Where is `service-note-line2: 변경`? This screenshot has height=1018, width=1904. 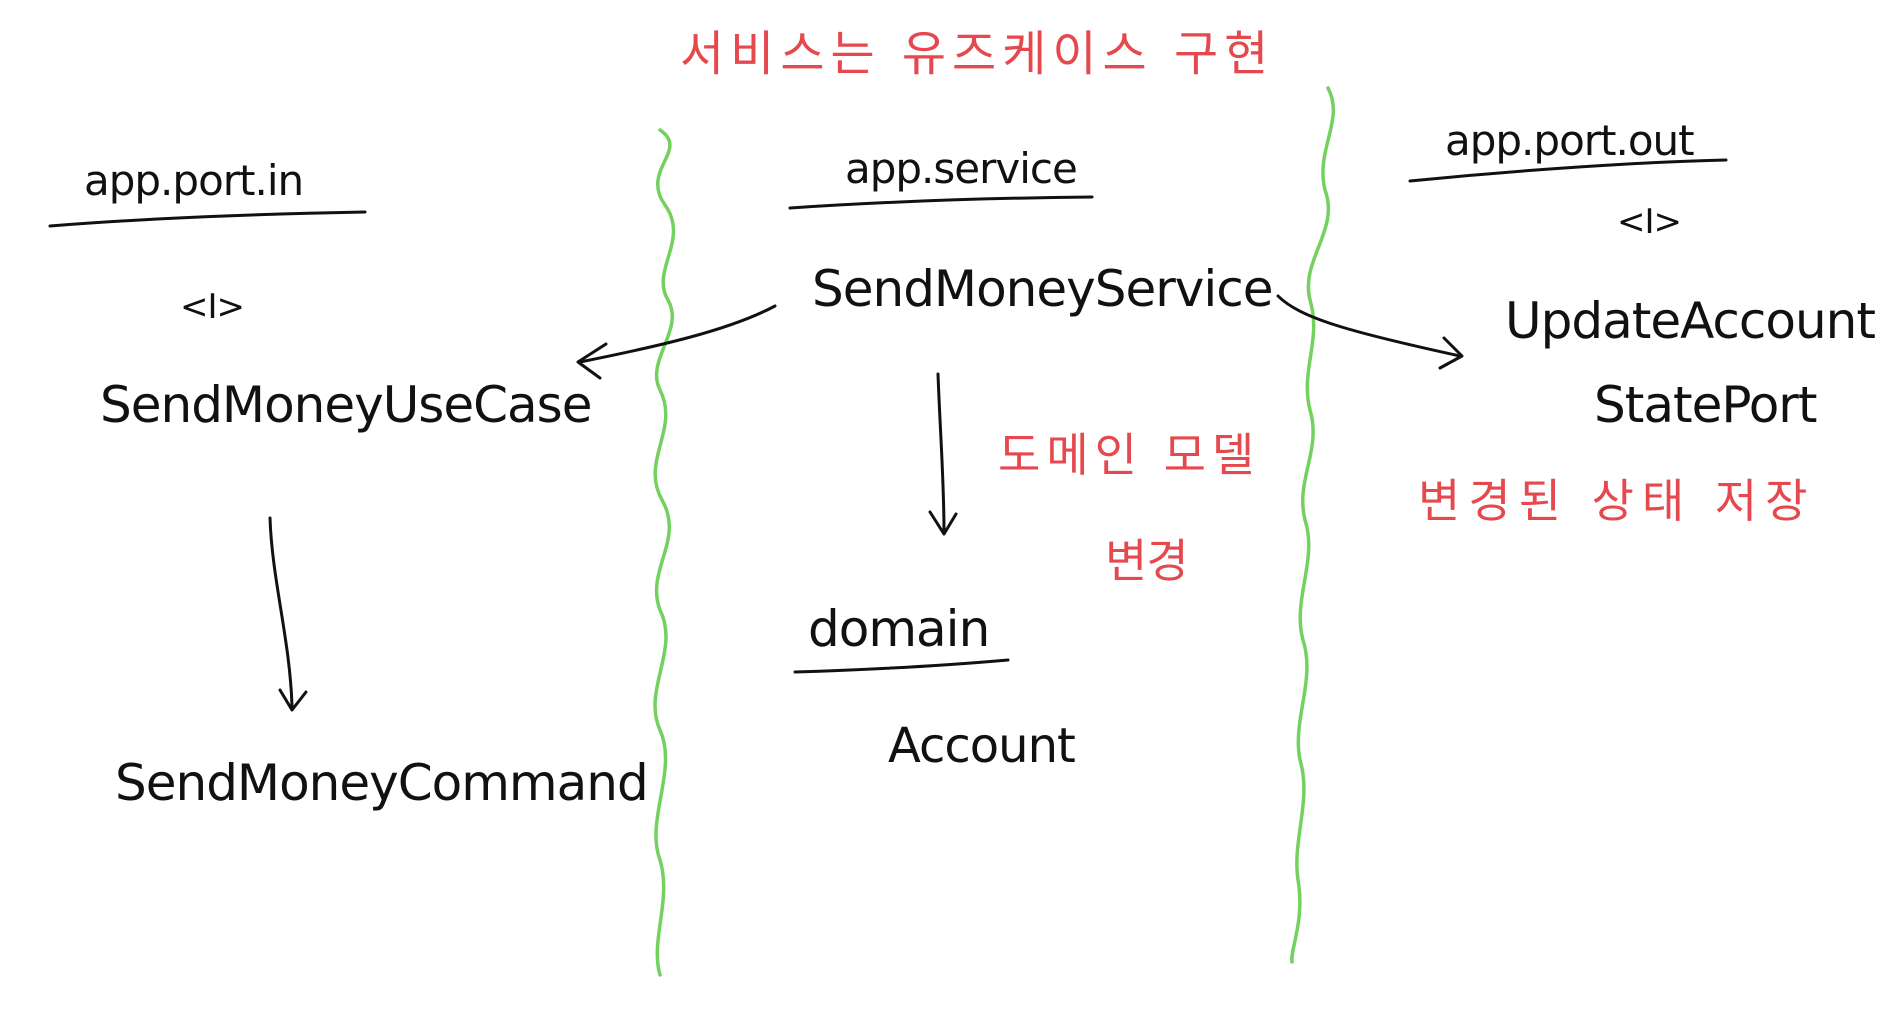 service-note-line2: 변경 is located at coordinates (1147, 561).